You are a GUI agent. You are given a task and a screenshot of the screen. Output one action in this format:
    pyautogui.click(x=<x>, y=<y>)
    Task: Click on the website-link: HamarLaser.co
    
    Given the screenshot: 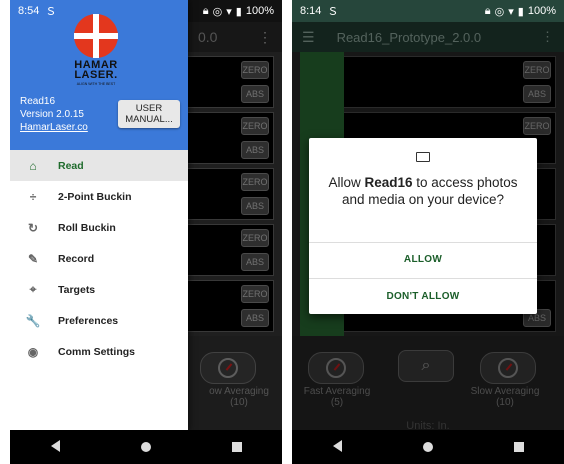 What is the action you would take?
    pyautogui.click(x=54, y=128)
    